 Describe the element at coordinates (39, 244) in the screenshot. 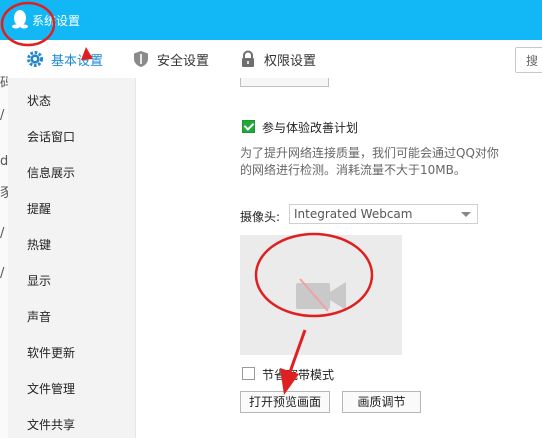

I see `sidebar-item-hotkeys: 热键` at that location.